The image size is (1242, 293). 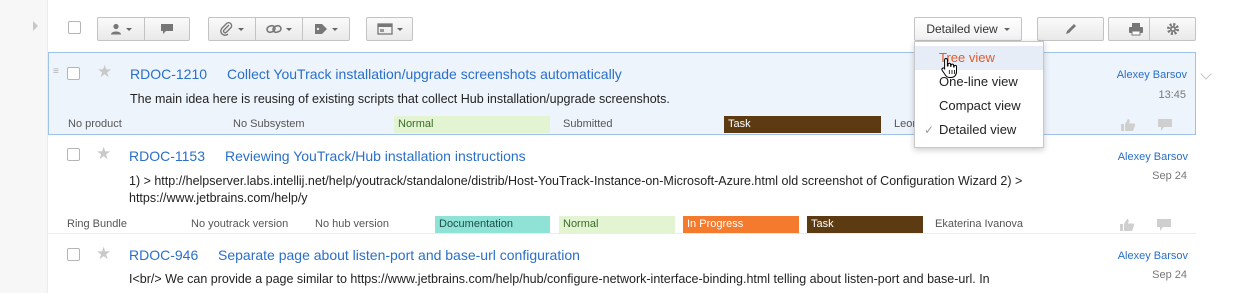 What do you see at coordinates (949, 67) in the screenshot?
I see `hand-cursor-icon` at bounding box center [949, 67].